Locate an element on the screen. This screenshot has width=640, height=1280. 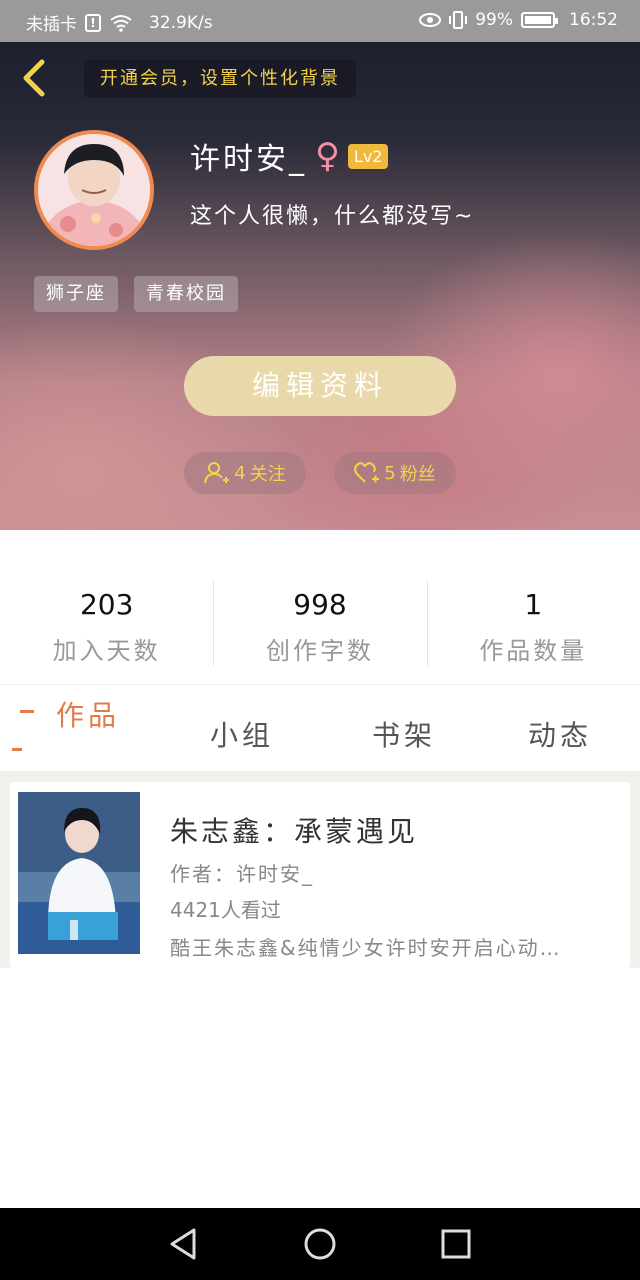
vip-background-banner: 开通会员，设置个性化背景 is located at coordinates (220, 79).